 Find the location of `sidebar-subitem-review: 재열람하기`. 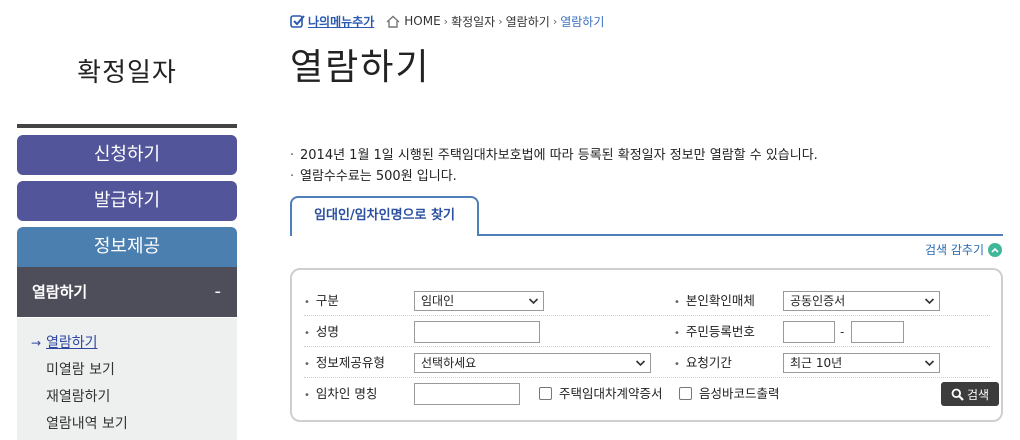

sidebar-subitem-review: 재열람하기 is located at coordinates (127, 399).